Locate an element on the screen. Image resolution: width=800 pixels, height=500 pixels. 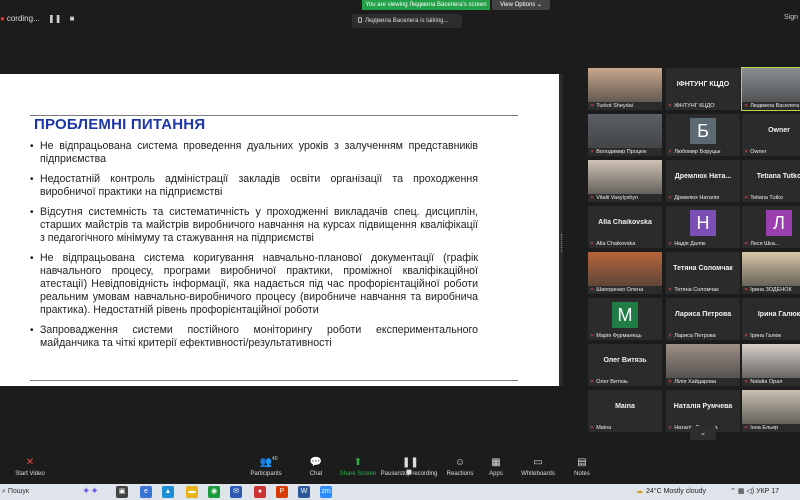
participant-tile: ✕ Лілія Хайдарова is located at coordinates (703, 365).